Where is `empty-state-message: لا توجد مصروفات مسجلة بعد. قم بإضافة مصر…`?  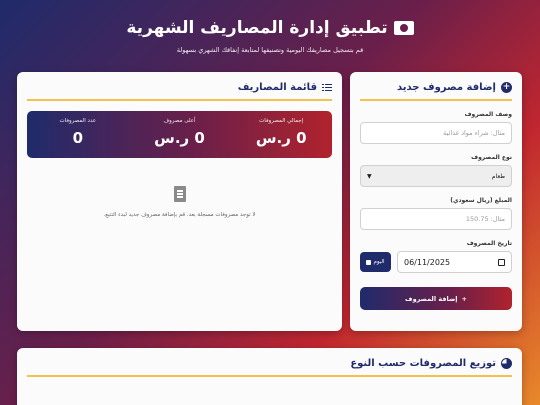 empty-state-message: لا توجد مصروفات مسجلة بعد. قم بإضافة مصر… is located at coordinates (179, 215).